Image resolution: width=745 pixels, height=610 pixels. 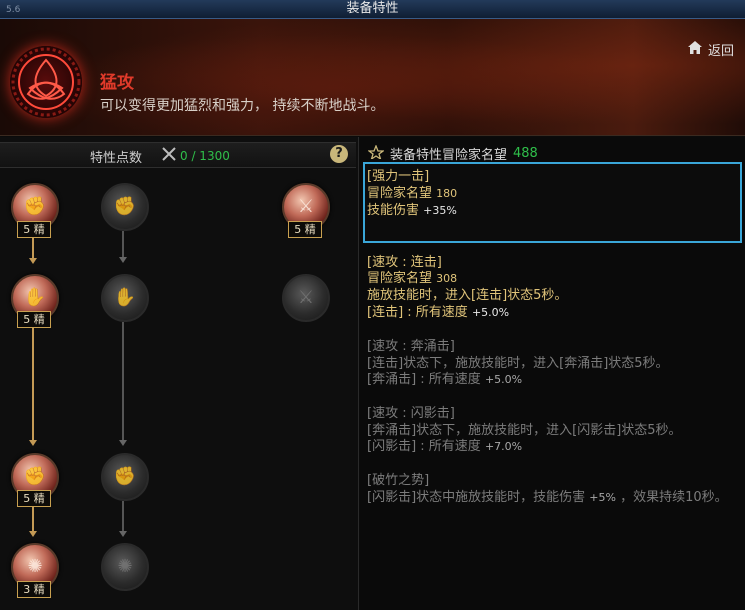 I want to click on help-button: ?, so click(x=339, y=154).